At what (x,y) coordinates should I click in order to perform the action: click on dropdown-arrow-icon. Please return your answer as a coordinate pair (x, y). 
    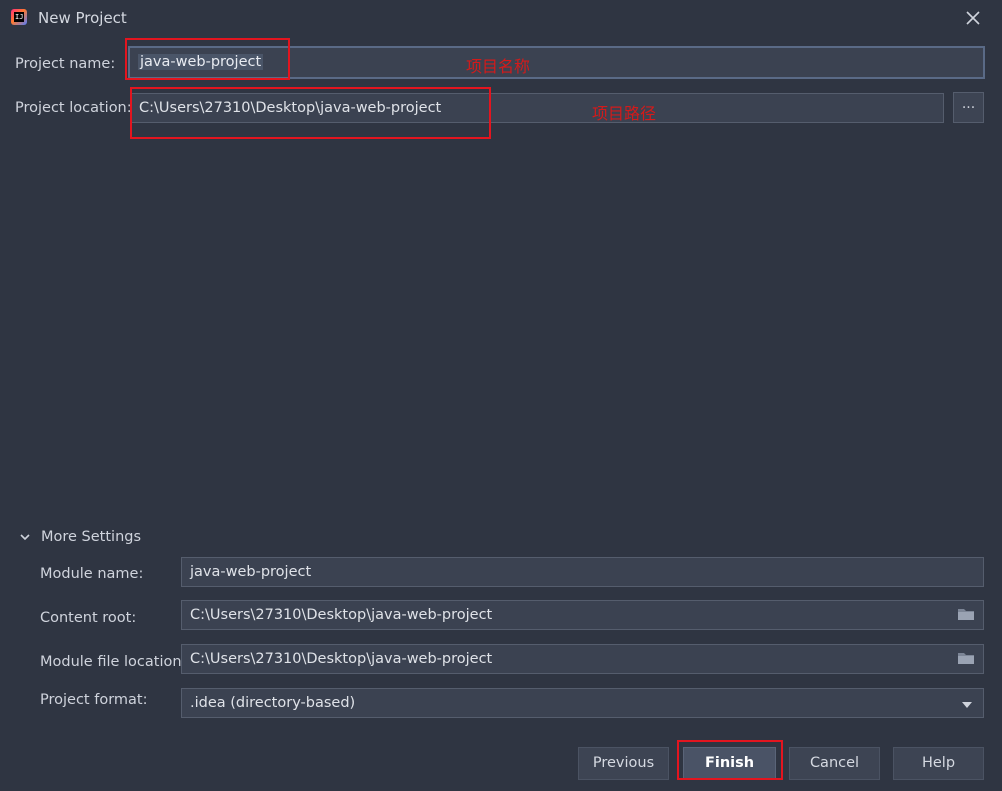
    Looking at the image, I should click on (967, 706).